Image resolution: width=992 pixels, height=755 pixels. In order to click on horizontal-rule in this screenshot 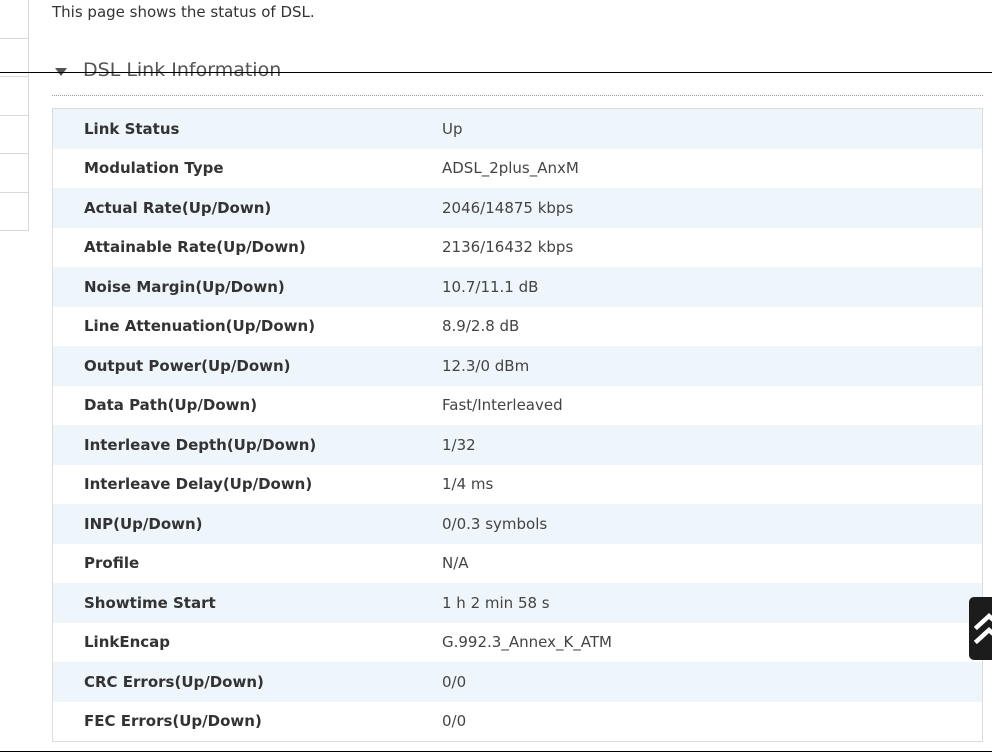, I will do `click(496, 72)`.